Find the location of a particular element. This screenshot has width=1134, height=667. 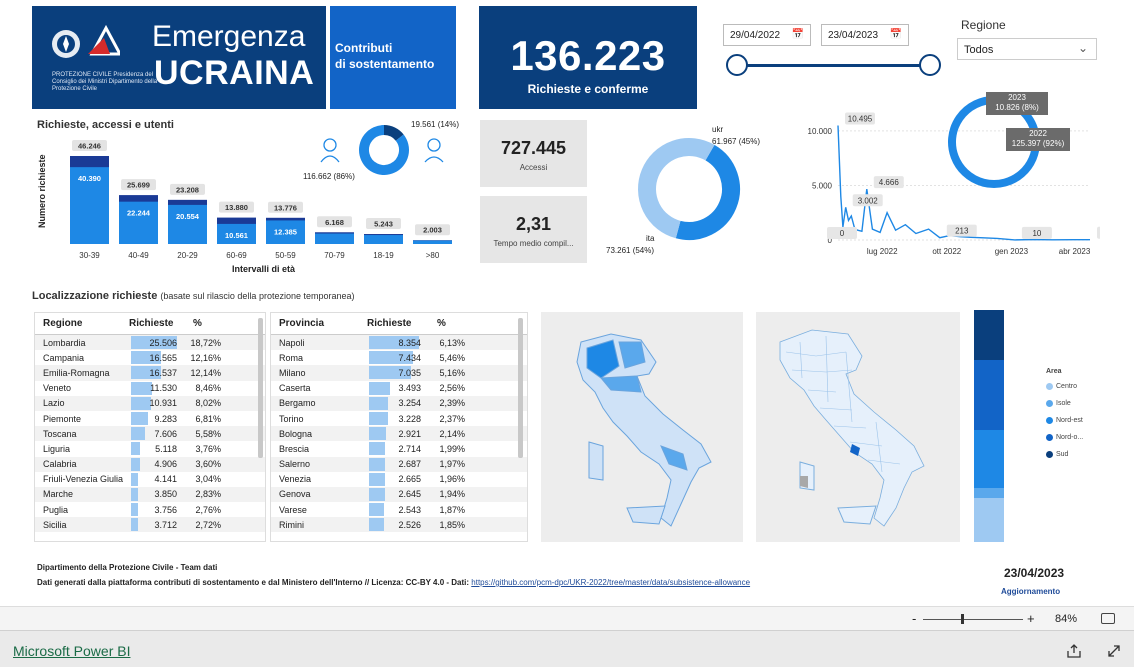

region-filter-label: Regione is located at coordinates (983, 25).